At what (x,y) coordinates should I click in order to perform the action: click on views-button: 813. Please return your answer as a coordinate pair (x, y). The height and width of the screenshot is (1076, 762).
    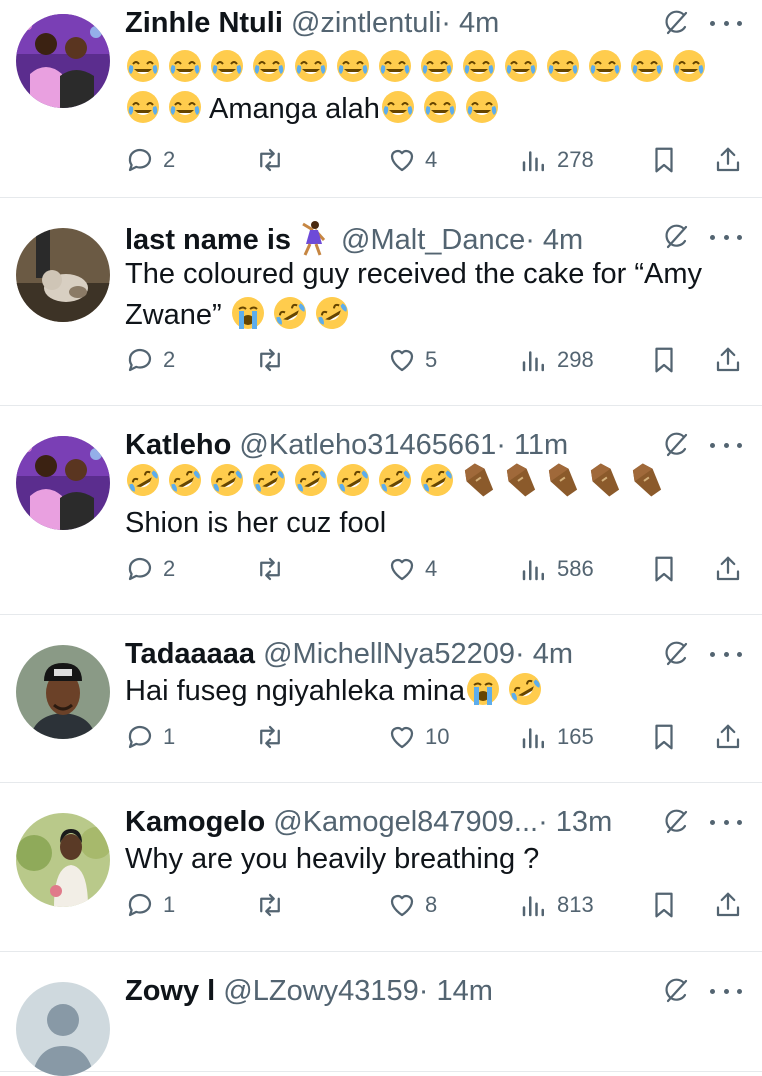
    Looking at the image, I should click on (556, 905).